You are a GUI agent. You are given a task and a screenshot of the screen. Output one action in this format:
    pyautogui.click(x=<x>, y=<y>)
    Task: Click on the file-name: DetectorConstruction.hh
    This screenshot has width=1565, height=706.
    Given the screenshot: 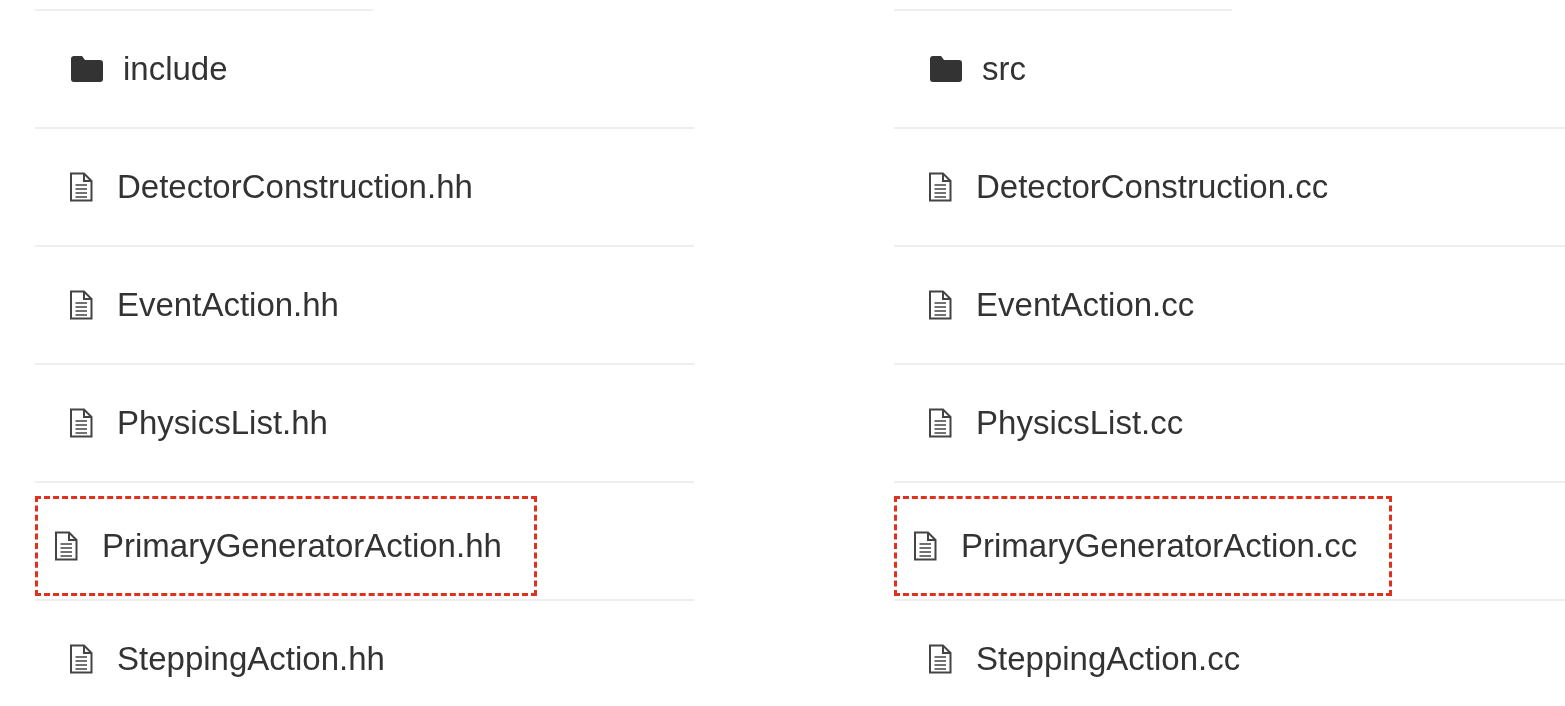 What is the action you would take?
    pyautogui.click(x=295, y=187)
    